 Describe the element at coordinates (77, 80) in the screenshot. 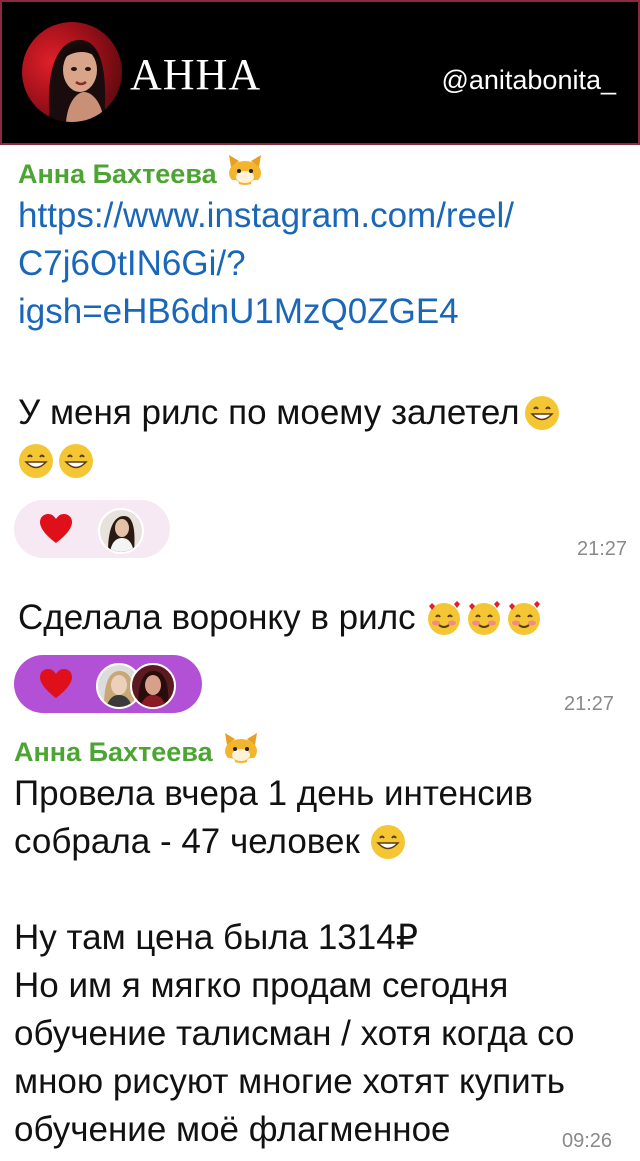

I see `avatar-portrait-icon` at that location.